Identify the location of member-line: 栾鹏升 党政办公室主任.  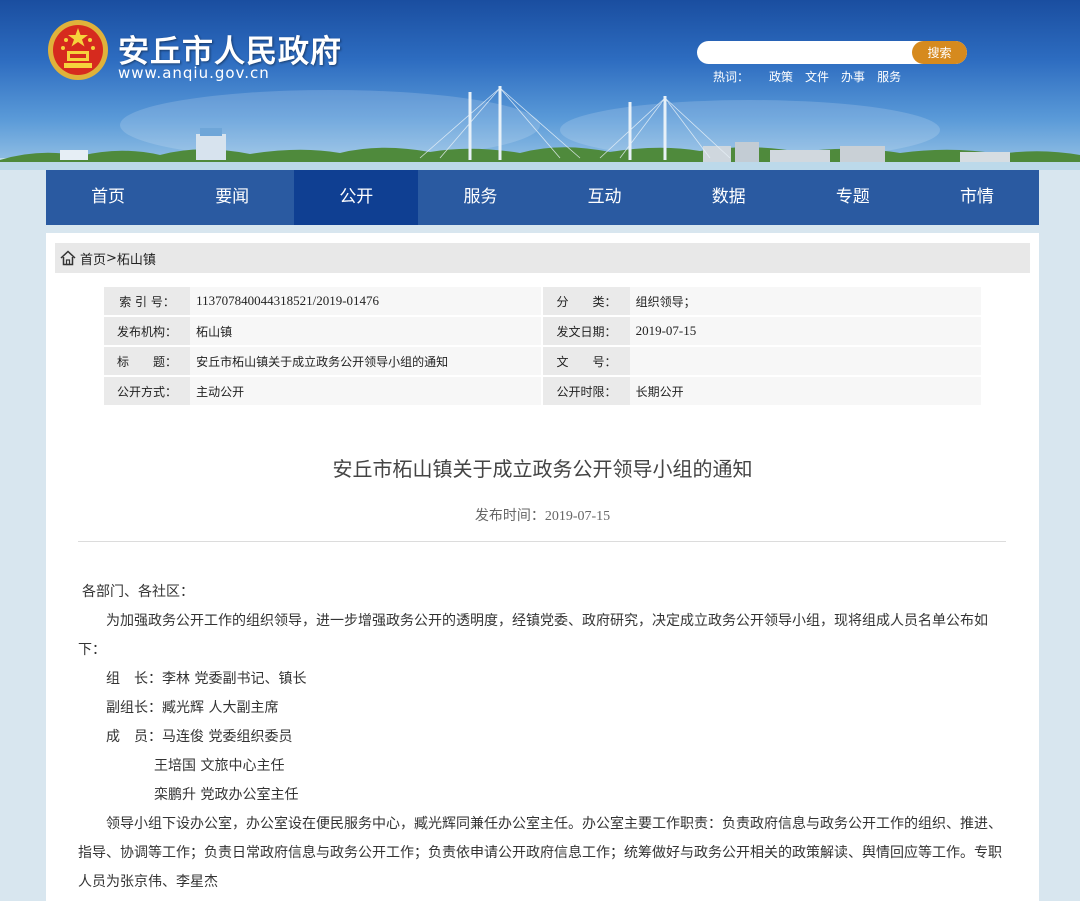
(226, 795).